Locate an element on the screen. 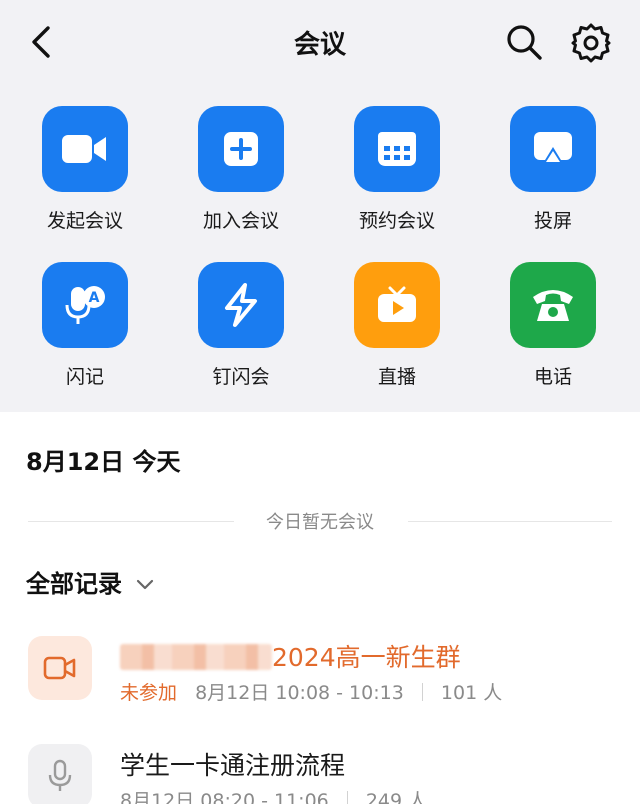  action-label: 钉闪会 is located at coordinates (241, 377).